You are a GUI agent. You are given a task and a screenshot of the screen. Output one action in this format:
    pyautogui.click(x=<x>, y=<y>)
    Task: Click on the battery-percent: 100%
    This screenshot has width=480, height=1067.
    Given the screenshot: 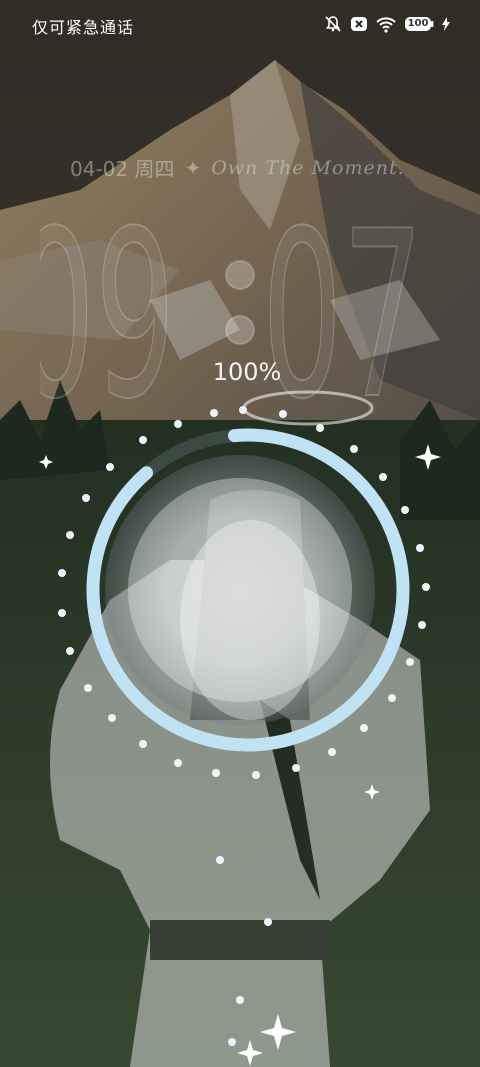 What is the action you would take?
    pyautogui.click(x=247, y=372)
    